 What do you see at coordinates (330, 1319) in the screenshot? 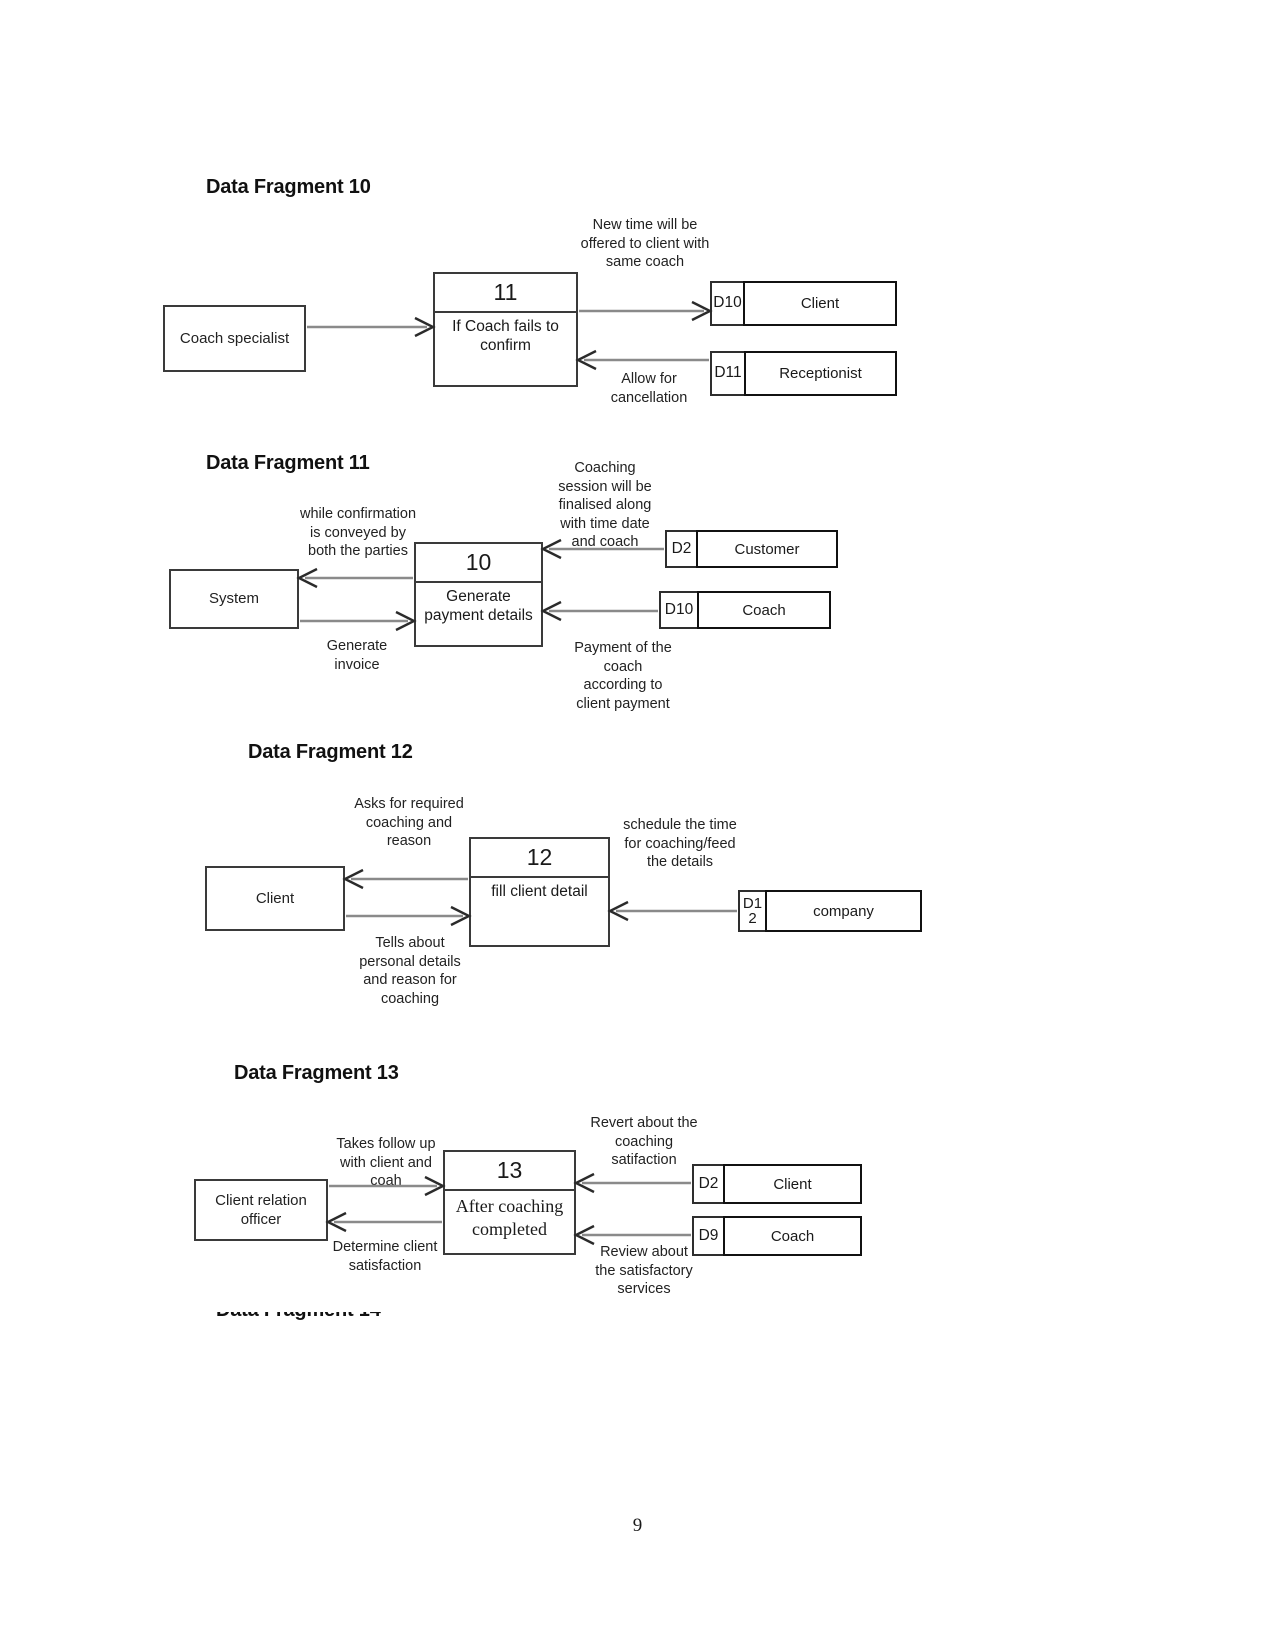
I see `truncated-fragment-14-heading: Data Fragment 14` at bounding box center [330, 1319].